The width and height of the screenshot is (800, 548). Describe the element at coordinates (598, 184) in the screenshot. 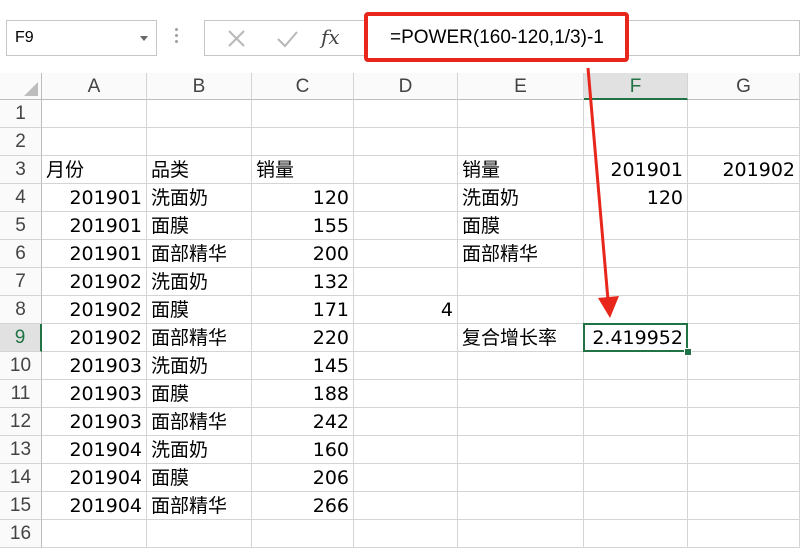

I see `arrow-shaft` at that location.